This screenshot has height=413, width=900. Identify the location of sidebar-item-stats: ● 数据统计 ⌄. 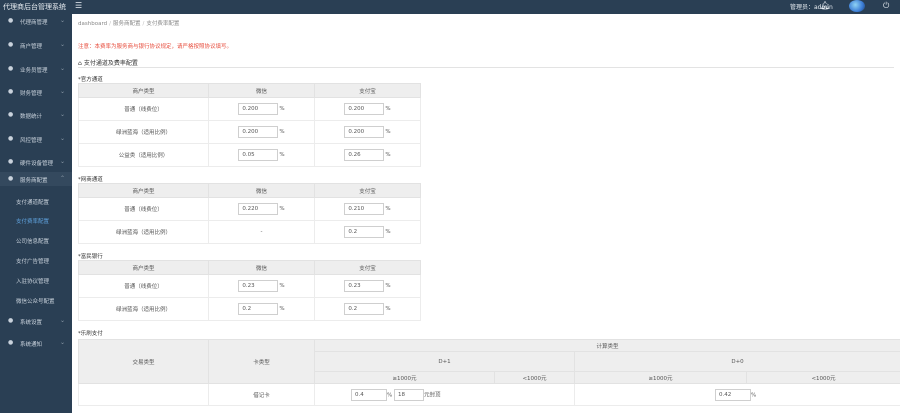
(36, 115).